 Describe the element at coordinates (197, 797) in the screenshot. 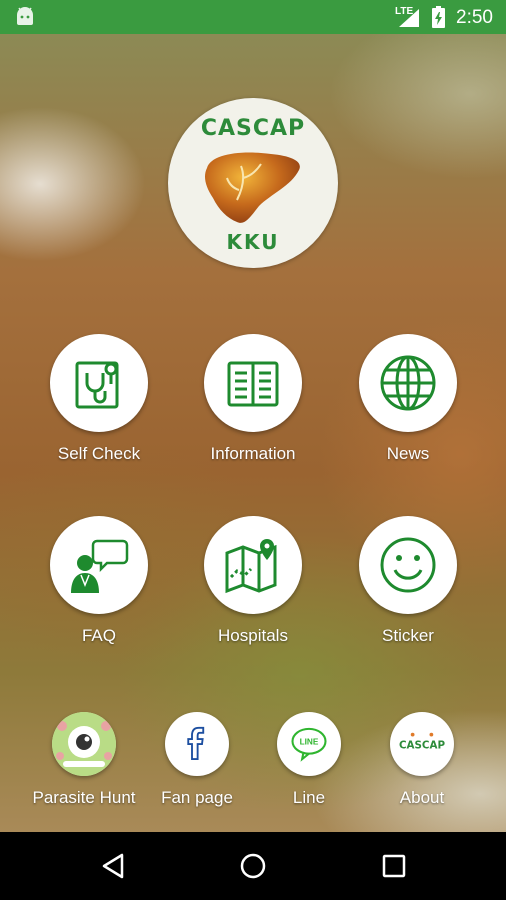

I see `fan-page-label: Fan page` at that location.